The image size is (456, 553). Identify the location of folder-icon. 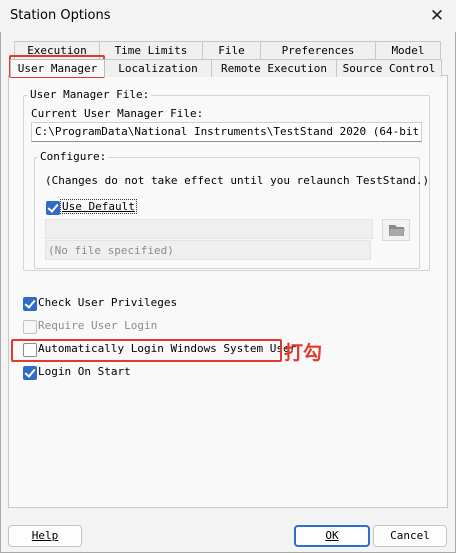
(397, 230).